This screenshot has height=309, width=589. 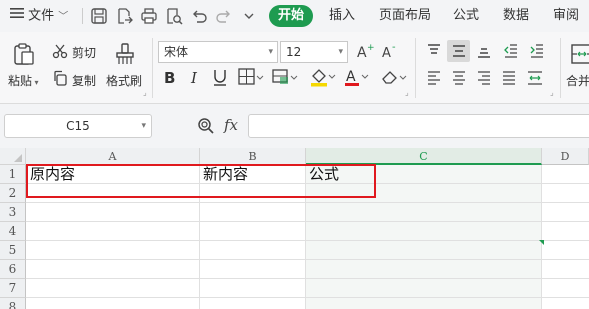 I want to click on underline-icon, so click(x=220, y=78).